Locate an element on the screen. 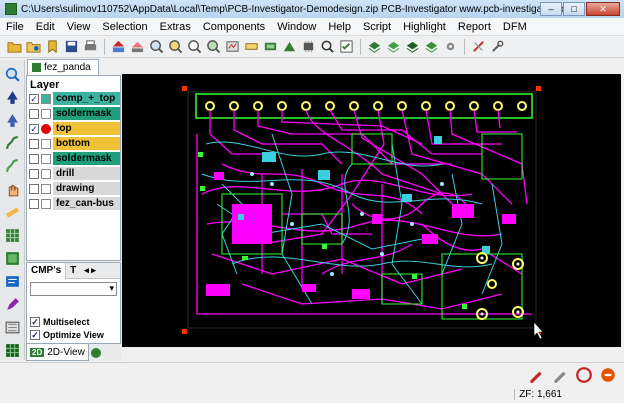 This screenshot has height=403, width=624. menu-dfm: DFM is located at coordinates (515, 27).